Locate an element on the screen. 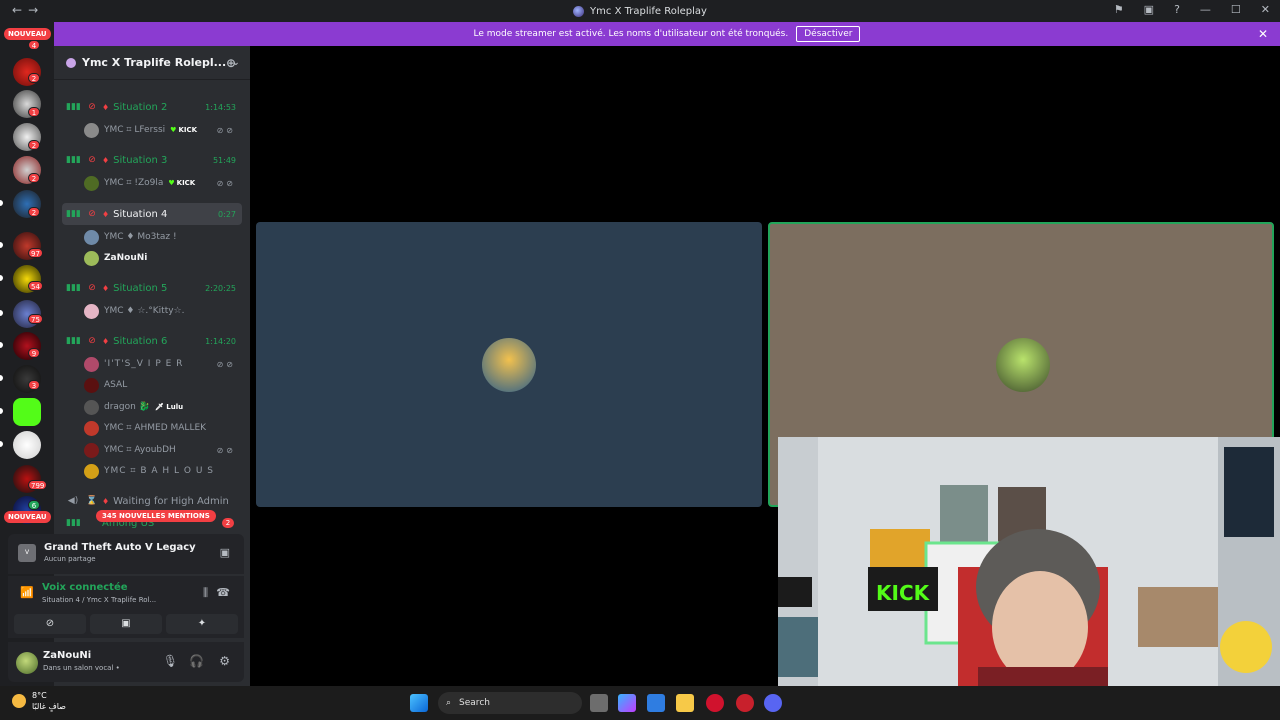 Image resolution: width=1280 pixels, height=720 pixels. voice-channel-situation-4: ▮▮▮ ⊘ ♦ Situation 4 0:27 is located at coordinates (152, 214).